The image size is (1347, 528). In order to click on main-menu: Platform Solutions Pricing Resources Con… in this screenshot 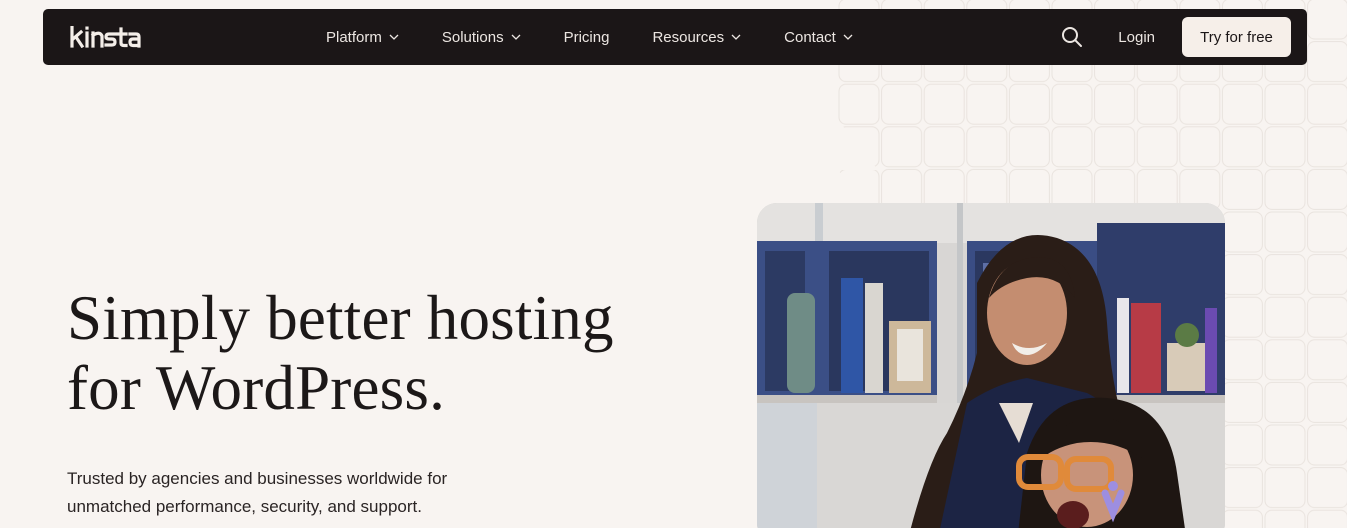, I will do `click(611, 37)`.